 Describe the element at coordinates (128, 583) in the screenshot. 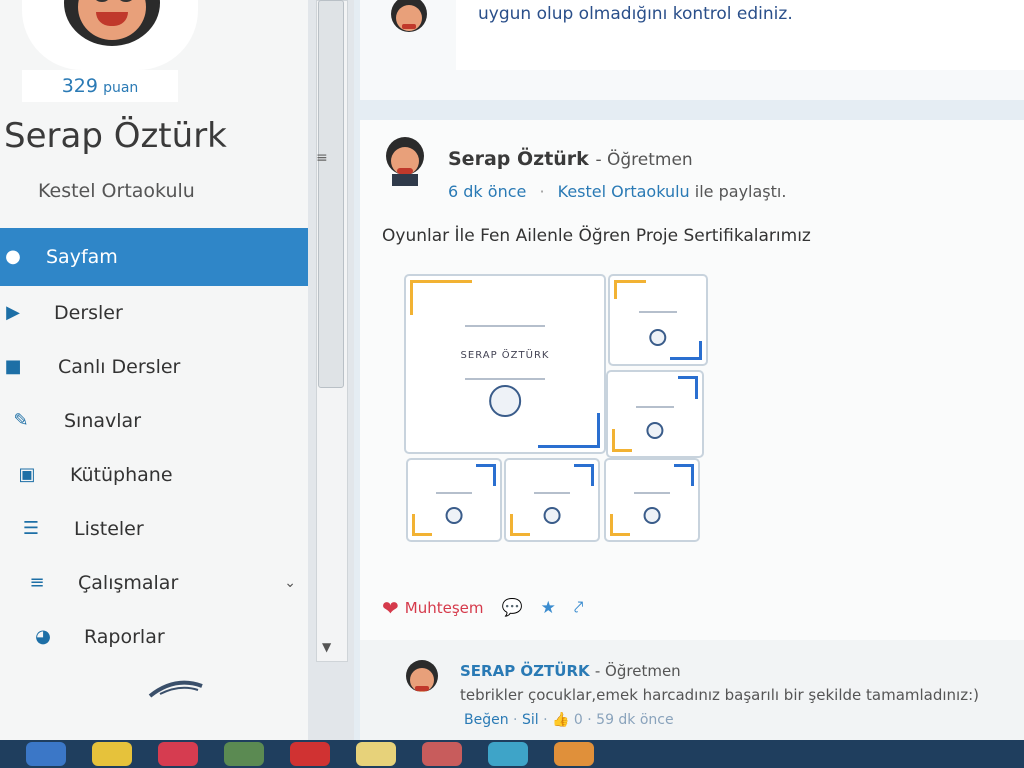

I see `sidebar-item-label: Çalışmalar` at that location.